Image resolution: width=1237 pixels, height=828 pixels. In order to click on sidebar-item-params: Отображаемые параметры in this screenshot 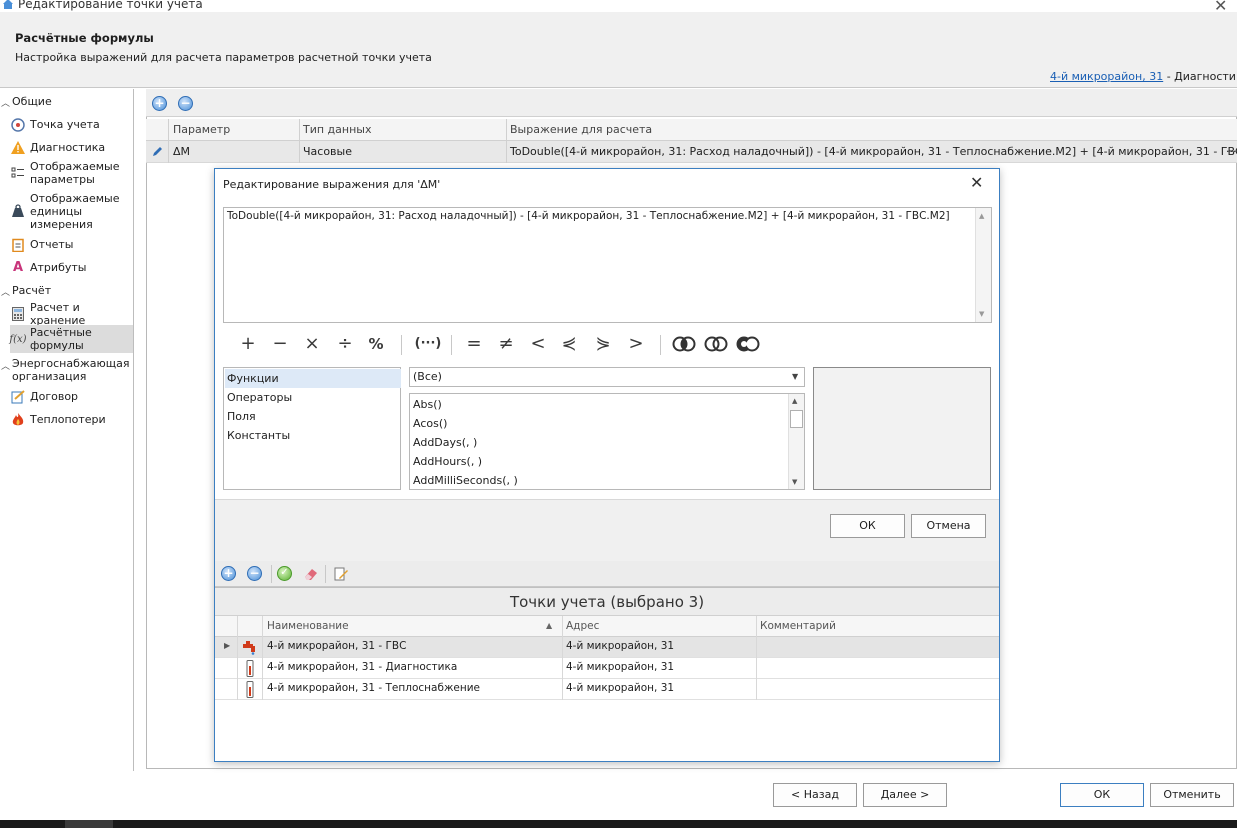, I will do `click(71, 173)`.